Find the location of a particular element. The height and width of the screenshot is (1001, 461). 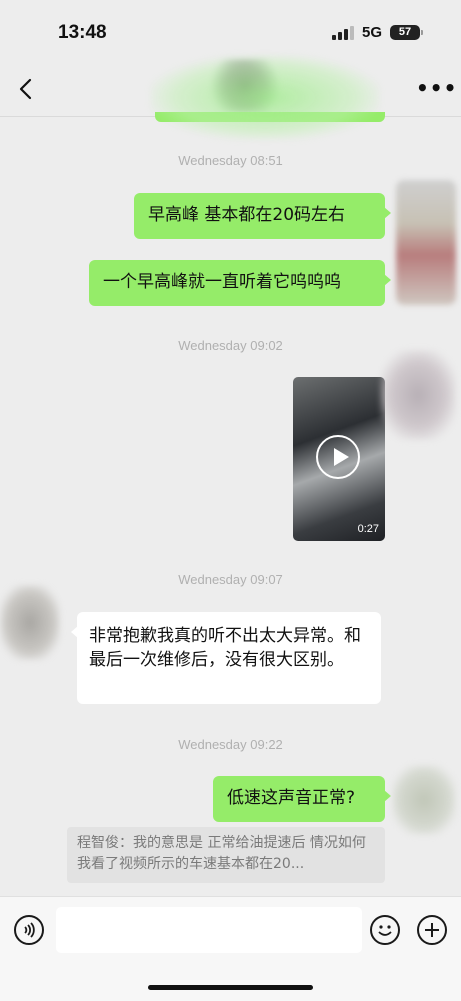

voice-icon is located at coordinates (29, 930).